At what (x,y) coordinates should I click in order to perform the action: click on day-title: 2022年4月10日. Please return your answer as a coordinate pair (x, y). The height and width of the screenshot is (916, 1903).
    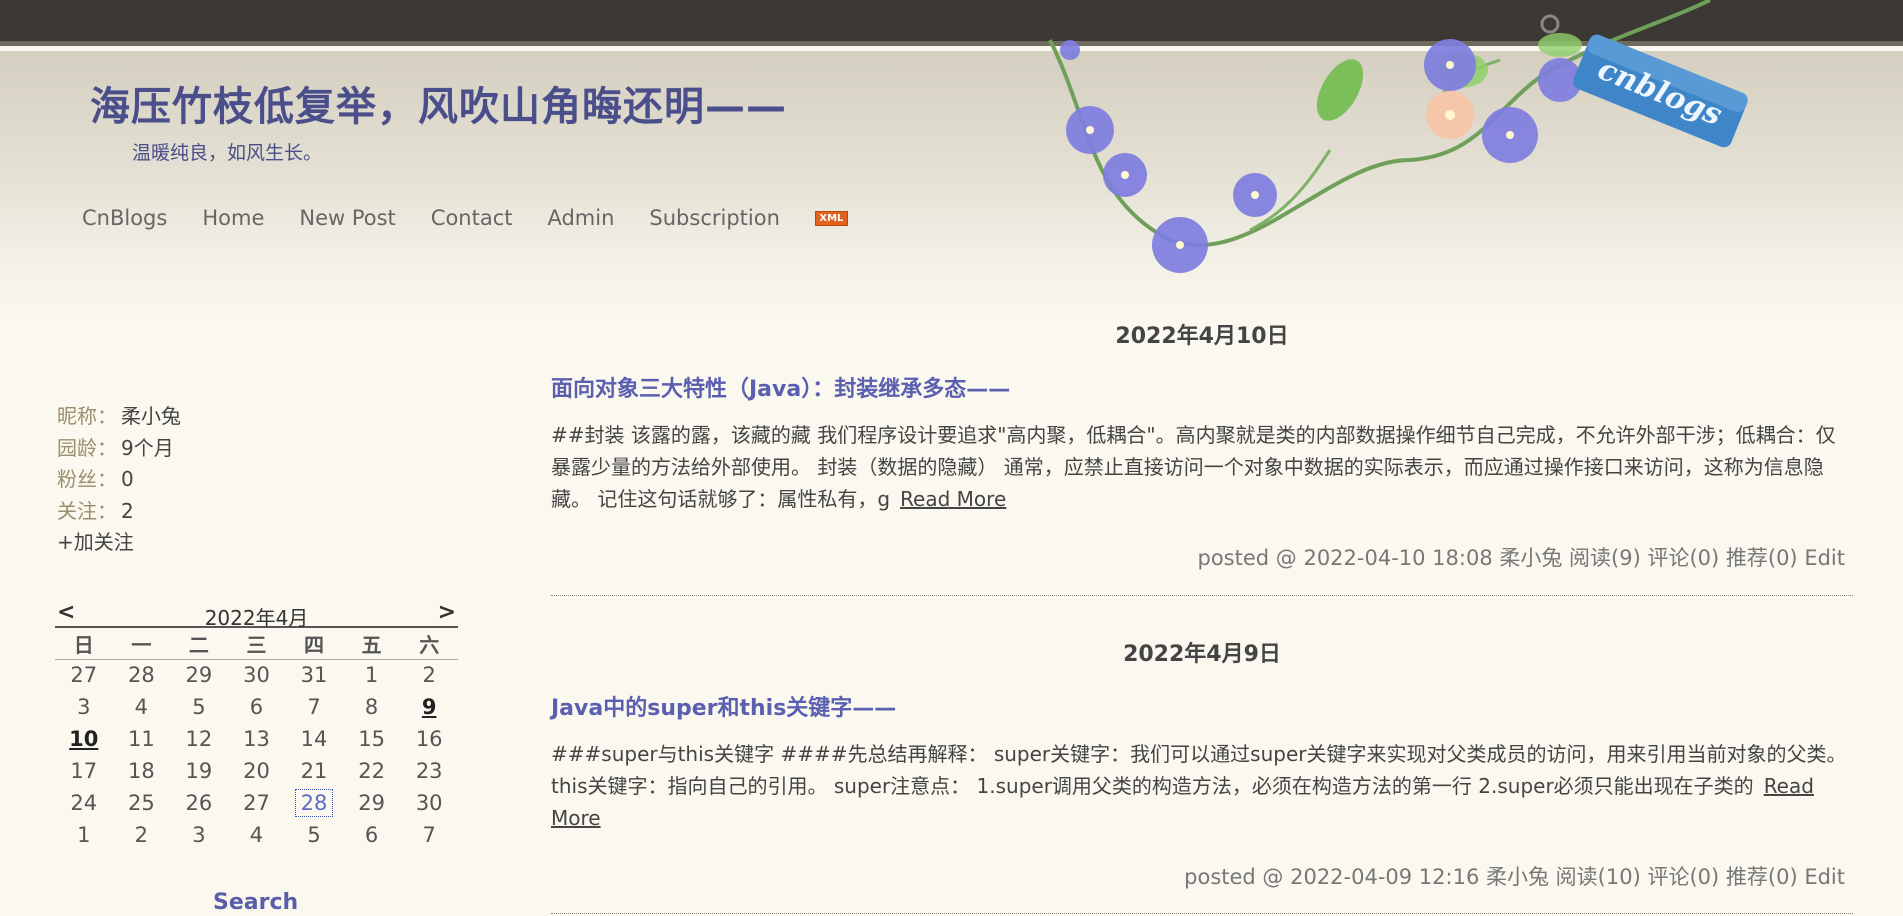
    Looking at the image, I should click on (1202, 334).